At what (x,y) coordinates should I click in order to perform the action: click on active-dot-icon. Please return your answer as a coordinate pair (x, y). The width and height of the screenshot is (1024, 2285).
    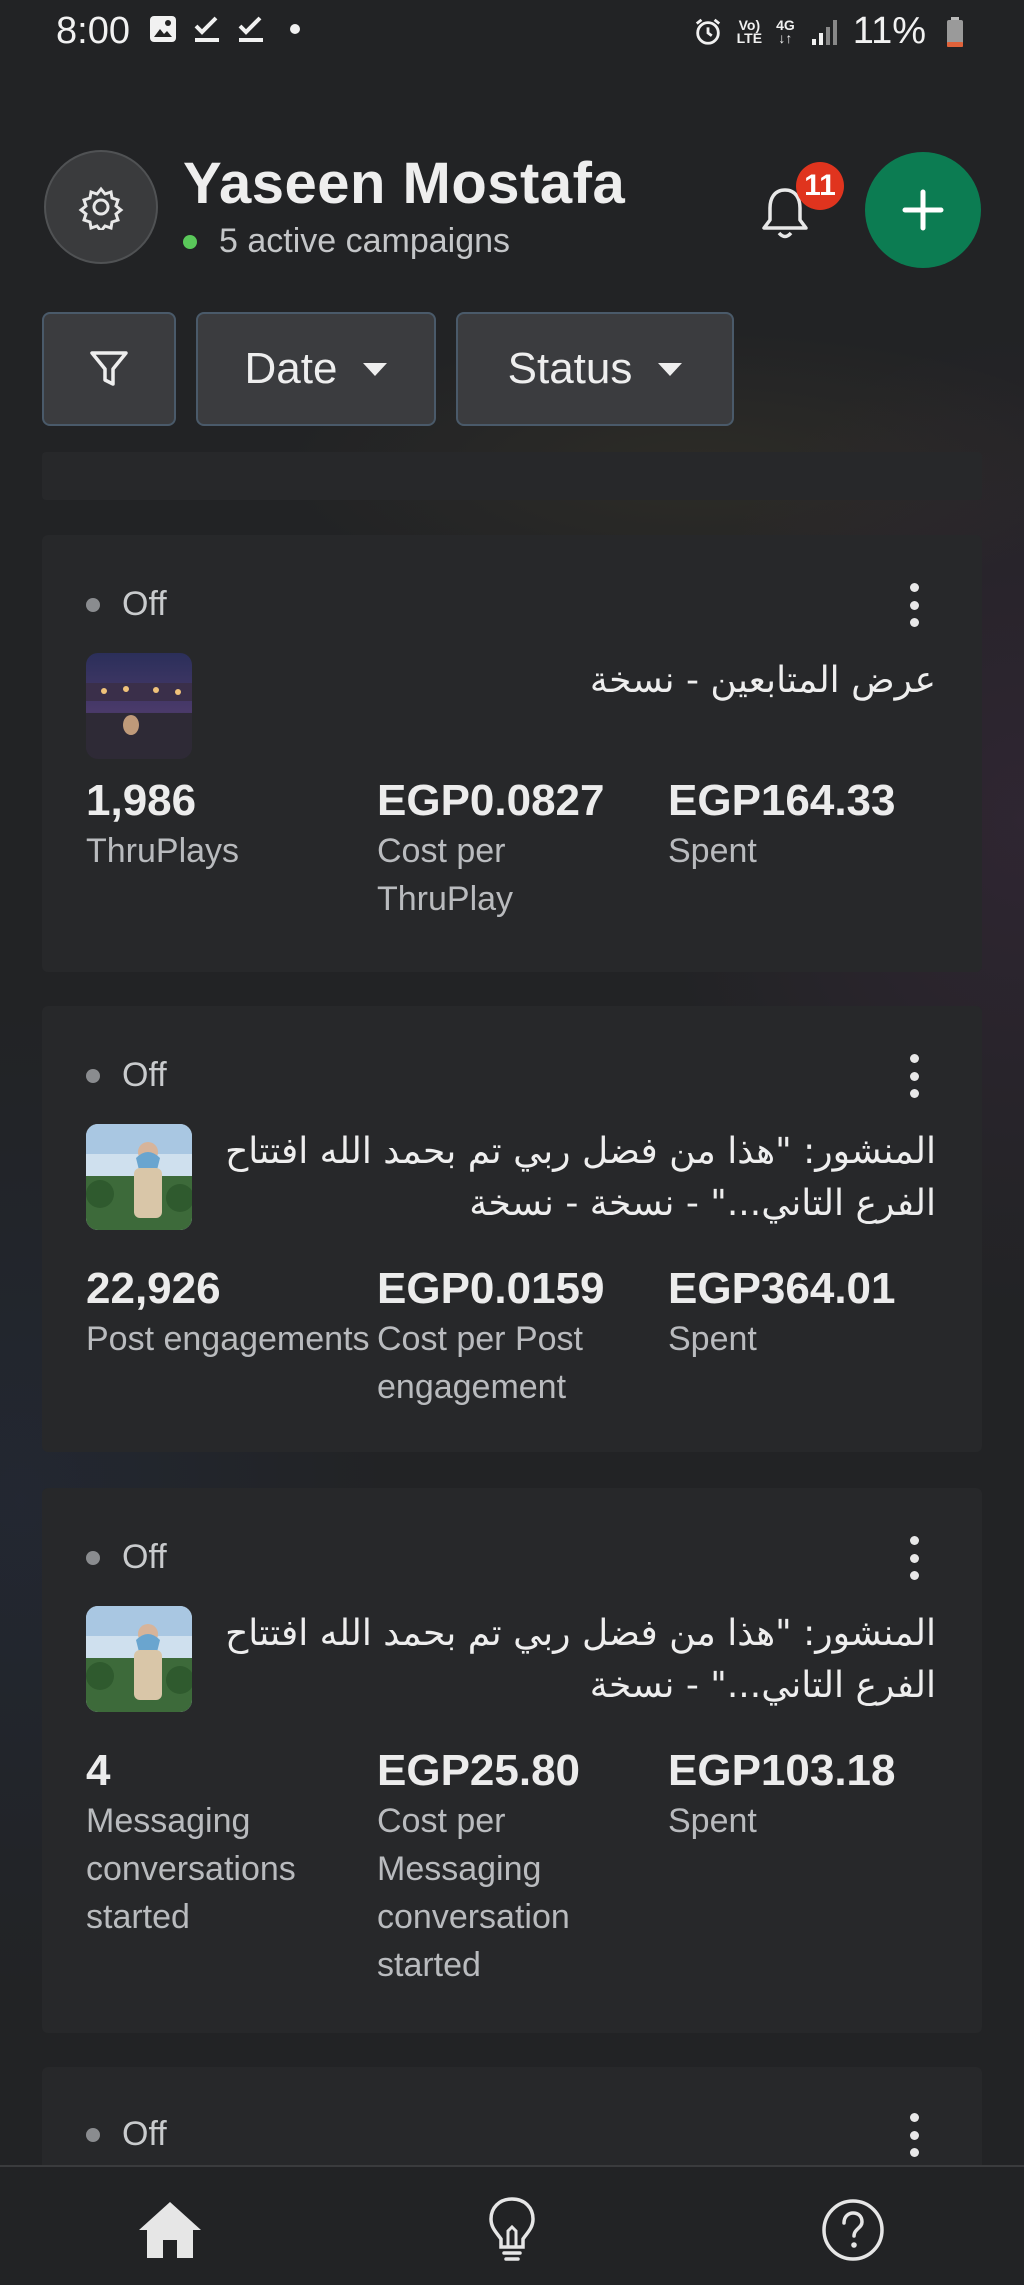
    Looking at the image, I should click on (190, 241).